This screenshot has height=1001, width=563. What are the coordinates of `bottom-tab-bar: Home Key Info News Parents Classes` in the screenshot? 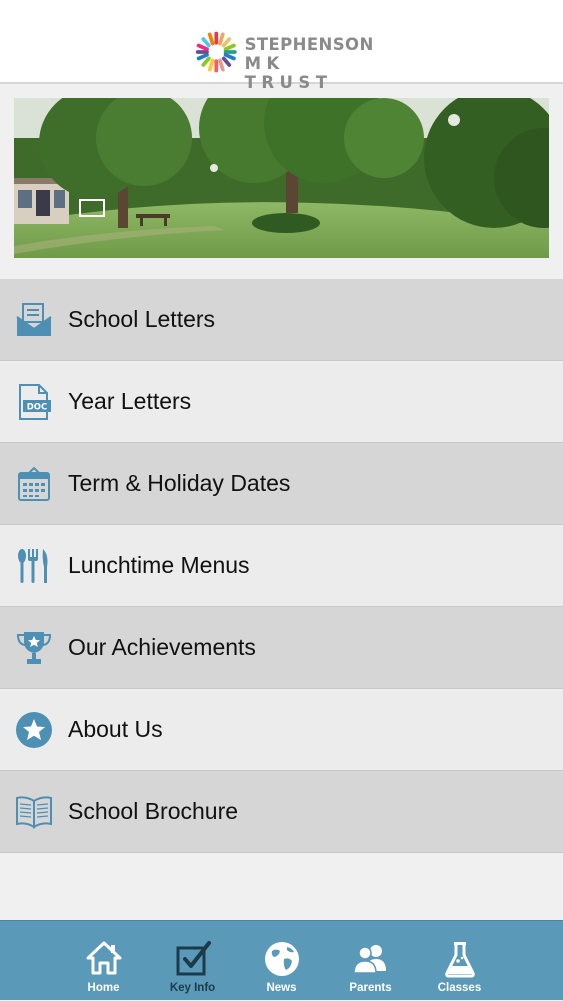 It's located at (281, 960).